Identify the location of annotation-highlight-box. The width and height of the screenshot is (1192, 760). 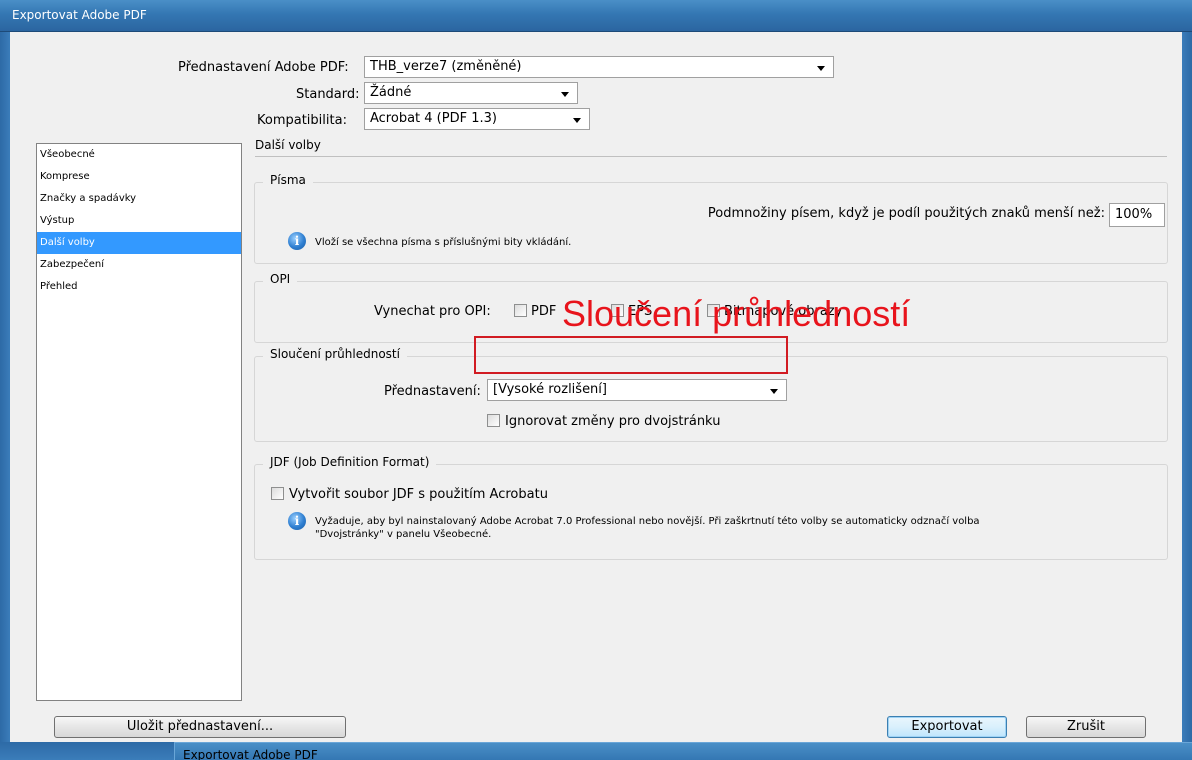
(631, 355).